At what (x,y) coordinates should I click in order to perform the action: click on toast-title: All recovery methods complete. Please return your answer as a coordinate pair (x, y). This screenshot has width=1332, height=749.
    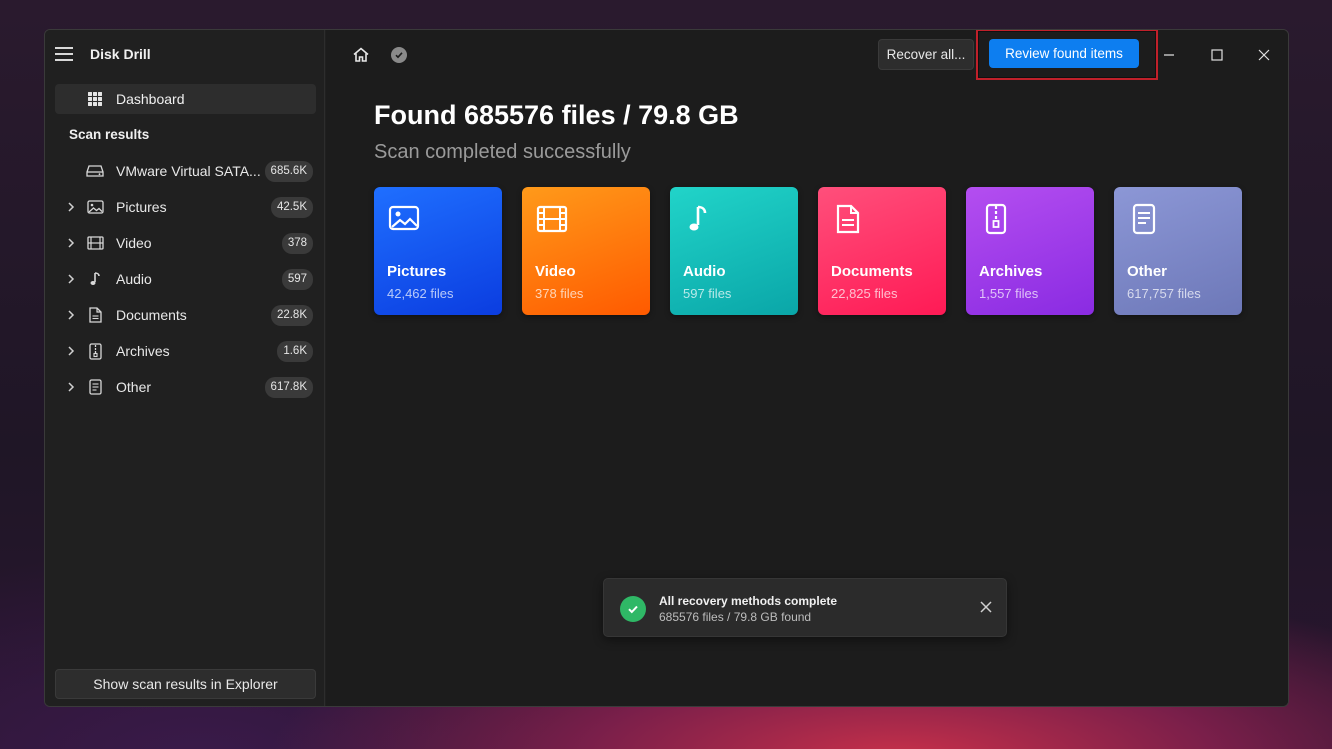
    Looking at the image, I should click on (748, 601).